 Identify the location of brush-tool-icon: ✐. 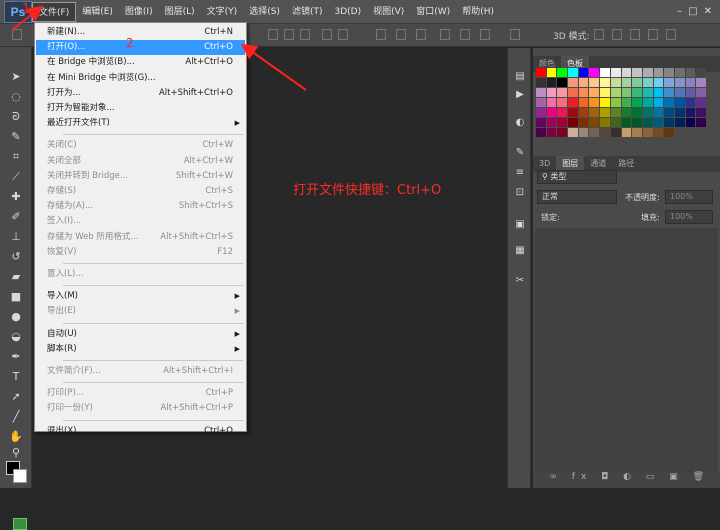
(16, 217).